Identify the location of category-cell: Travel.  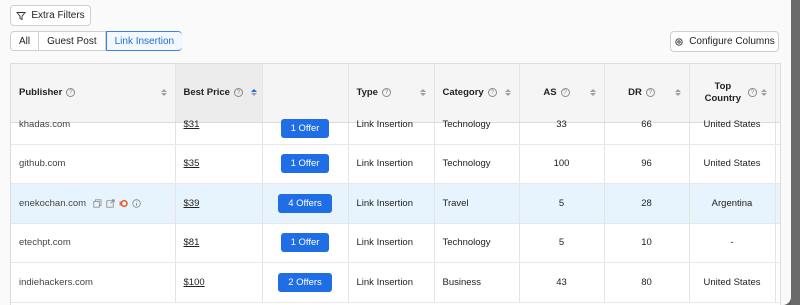
(477, 203).